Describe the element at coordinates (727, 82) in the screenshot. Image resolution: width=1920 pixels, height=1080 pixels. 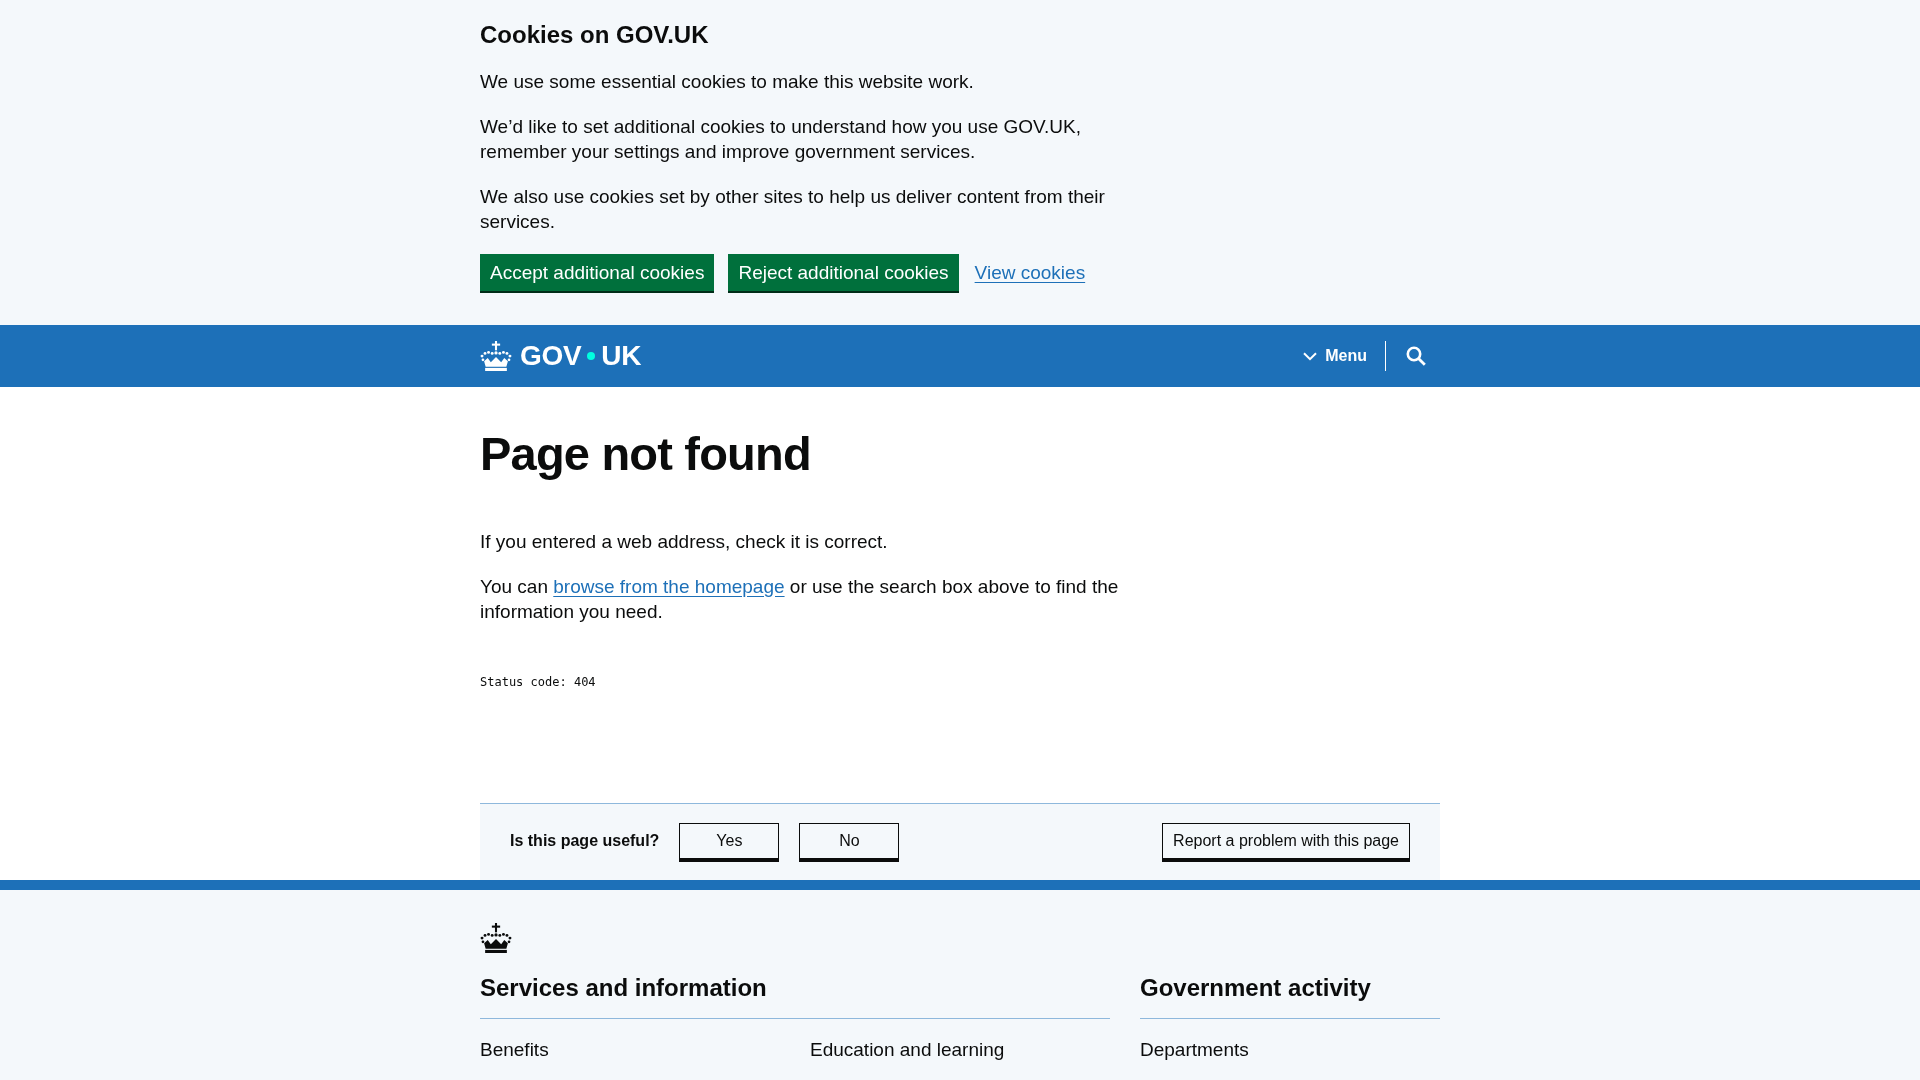
I see `cookie-banner-text: We use some essential cookies to make this website work.` at that location.